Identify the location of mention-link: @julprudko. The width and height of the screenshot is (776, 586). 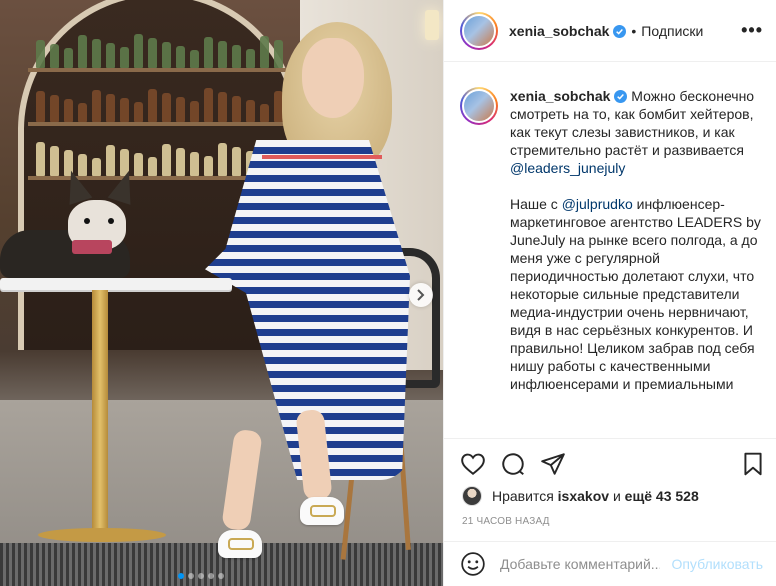
(597, 204).